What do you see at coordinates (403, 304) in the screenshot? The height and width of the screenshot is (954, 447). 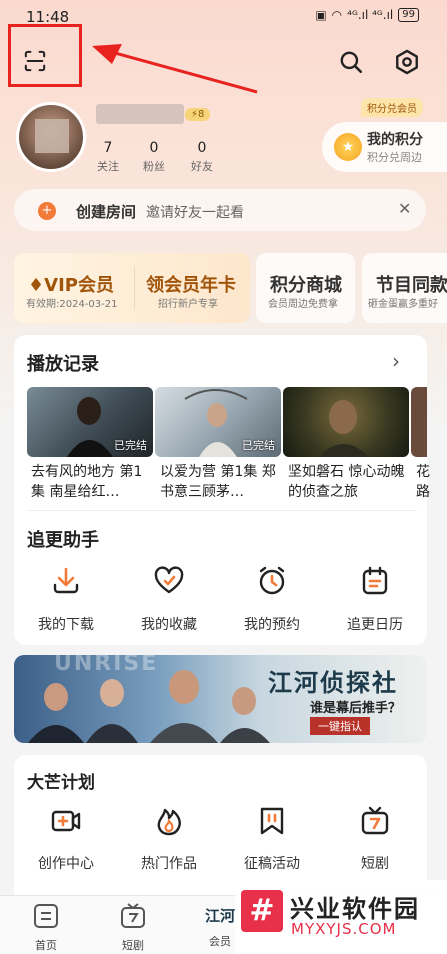 I see `show-merch-subtitle: 砸金蛋赢多重好` at bounding box center [403, 304].